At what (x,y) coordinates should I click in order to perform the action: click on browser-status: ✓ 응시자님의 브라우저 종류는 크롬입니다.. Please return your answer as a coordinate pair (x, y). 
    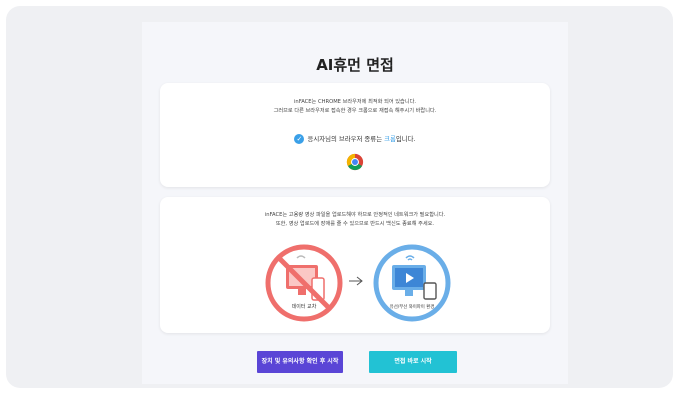
    Looking at the image, I should click on (355, 139).